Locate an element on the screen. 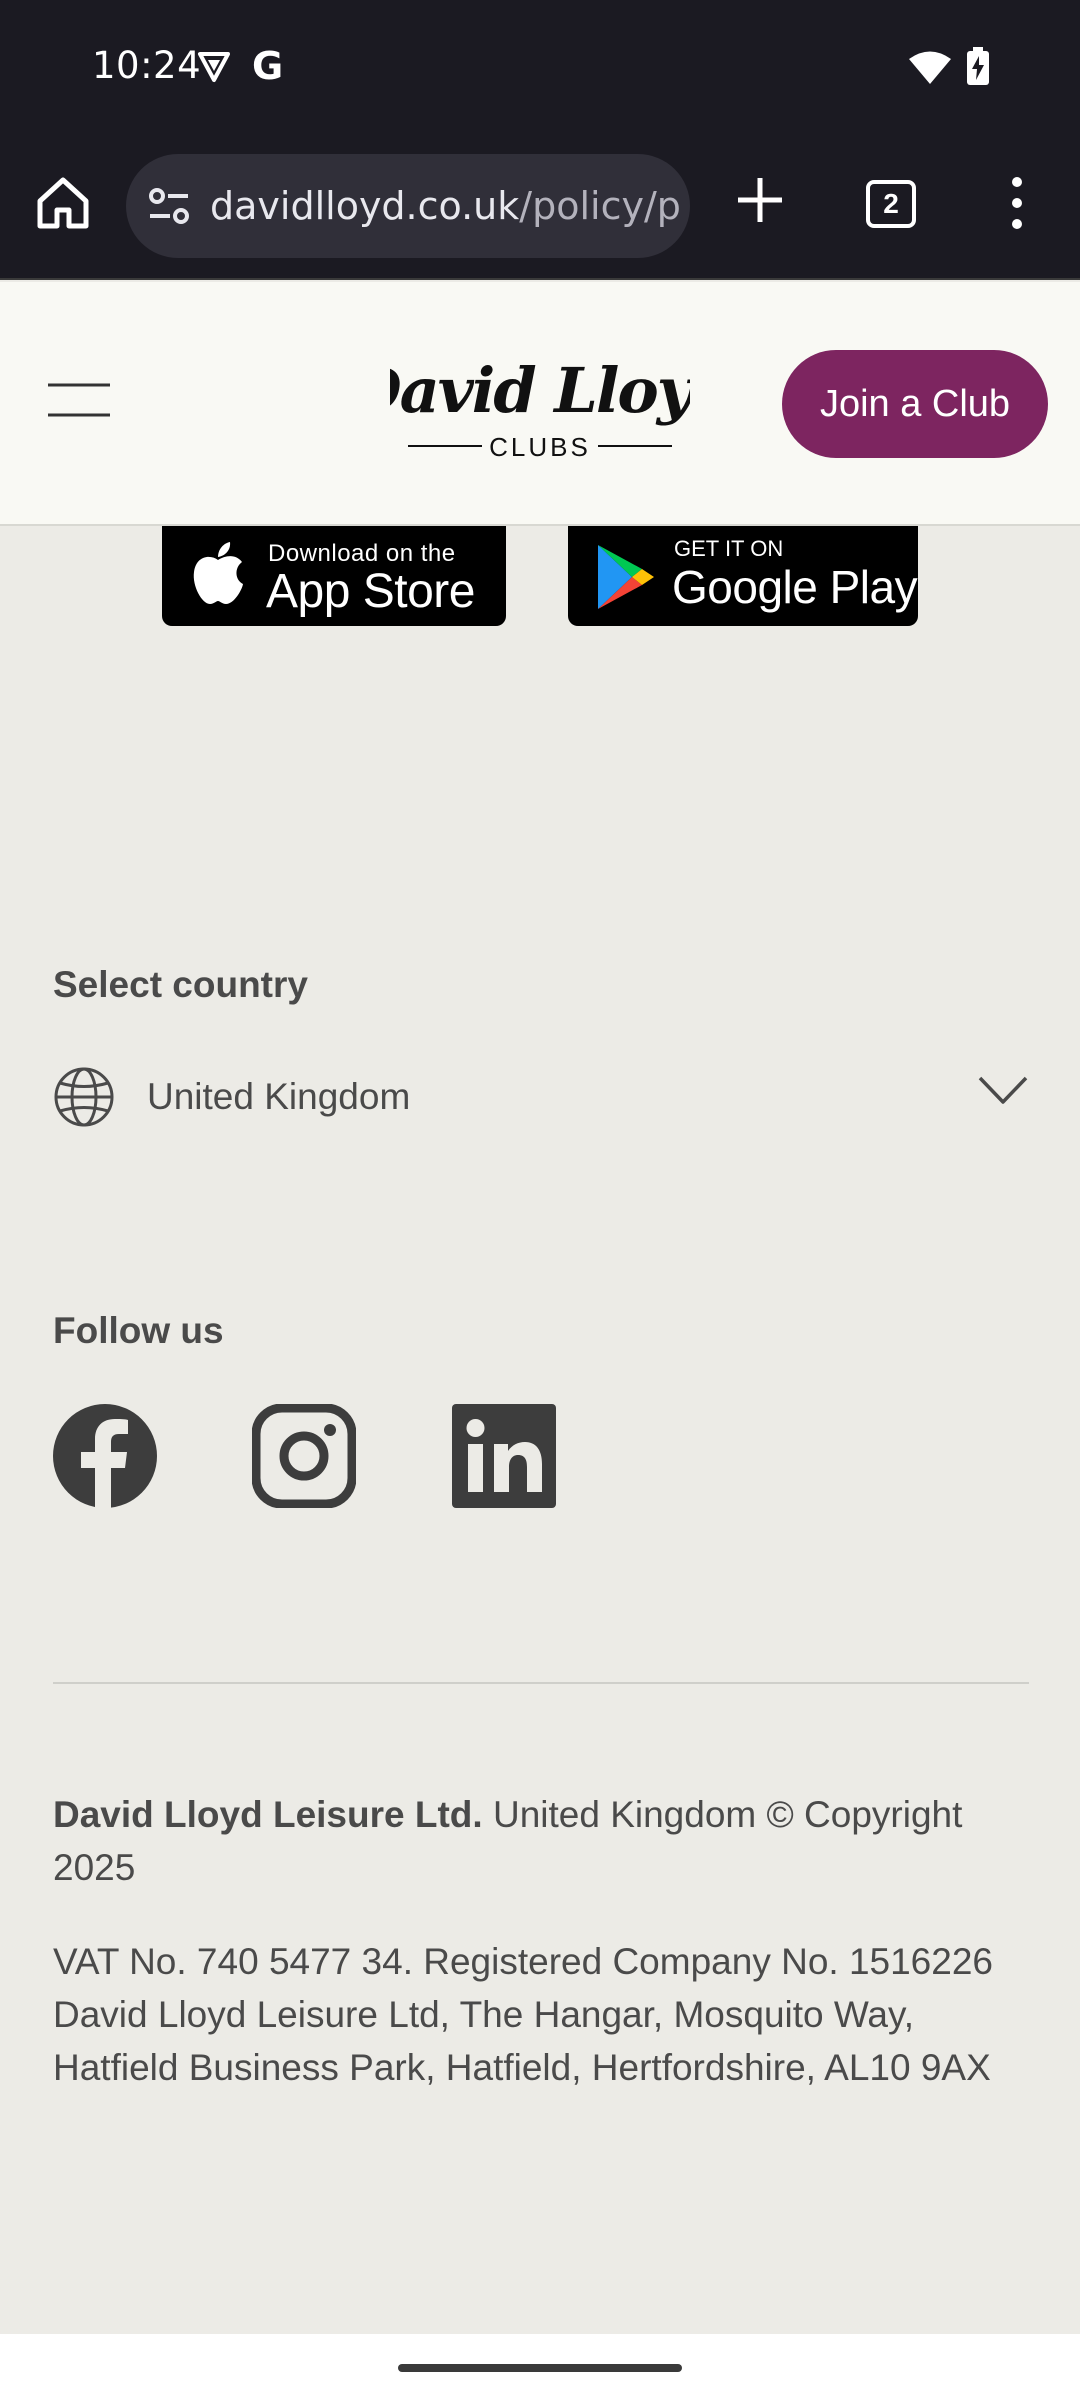 This screenshot has width=1080, height=2400. tab-switcher-button: 2 is located at coordinates (891, 204).